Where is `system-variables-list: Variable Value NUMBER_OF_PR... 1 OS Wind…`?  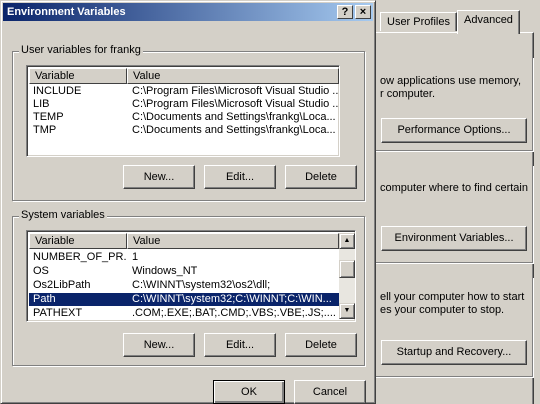
system-variables-list: Variable Value NUMBER_OF_PR... 1 OS Wind… is located at coordinates (191, 276).